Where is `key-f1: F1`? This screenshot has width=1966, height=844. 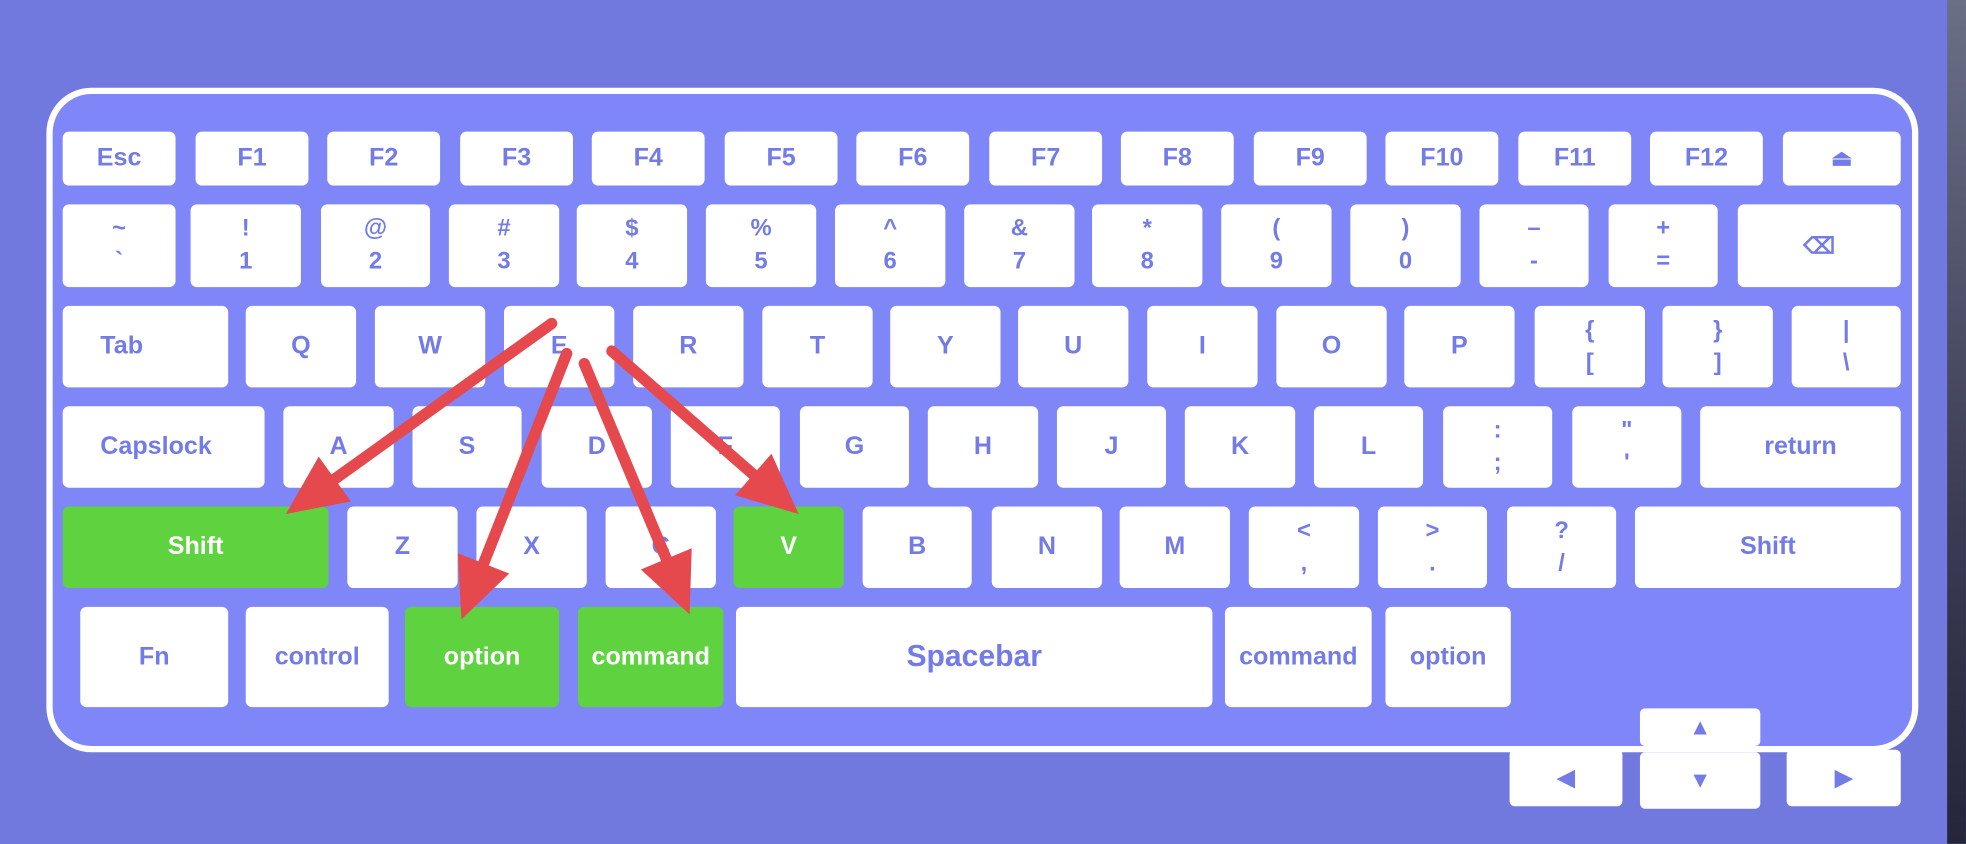 key-f1: F1 is located at coordinates (252, 158).